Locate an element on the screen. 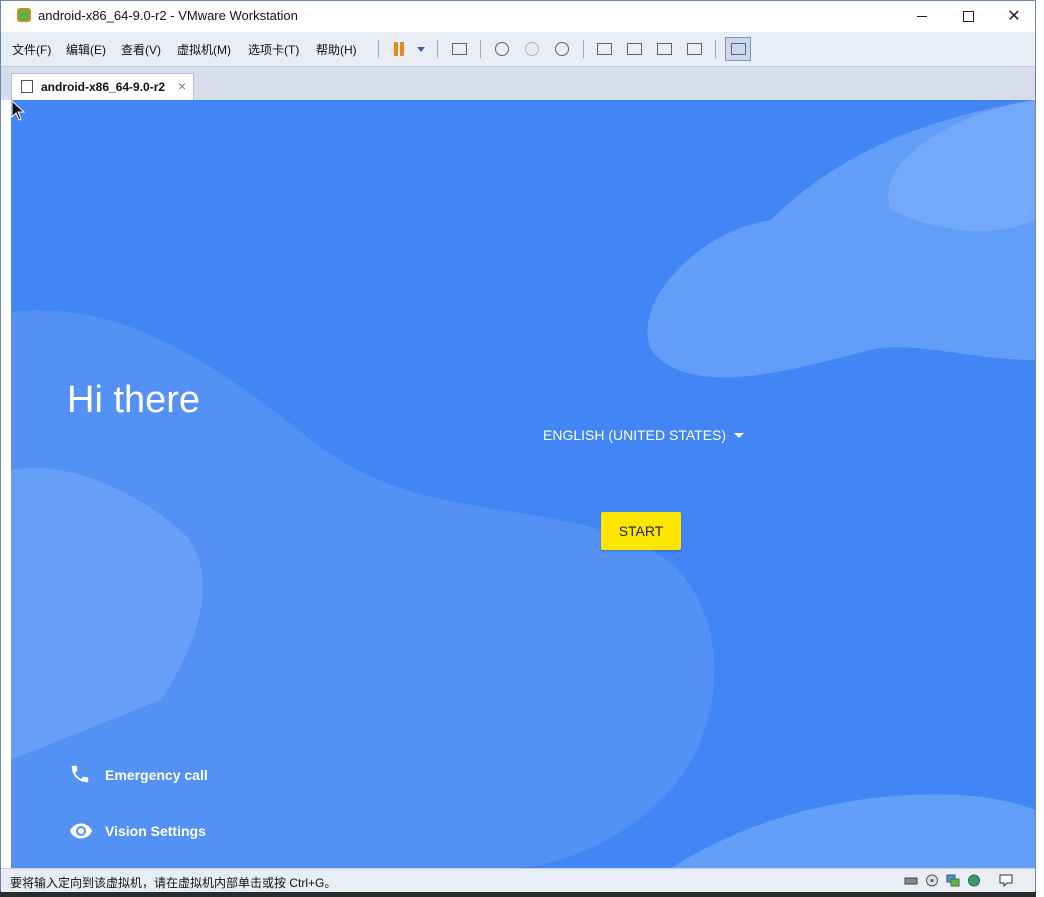  vision-settings-button: Vision Settings is located at coordinates (137, 831).